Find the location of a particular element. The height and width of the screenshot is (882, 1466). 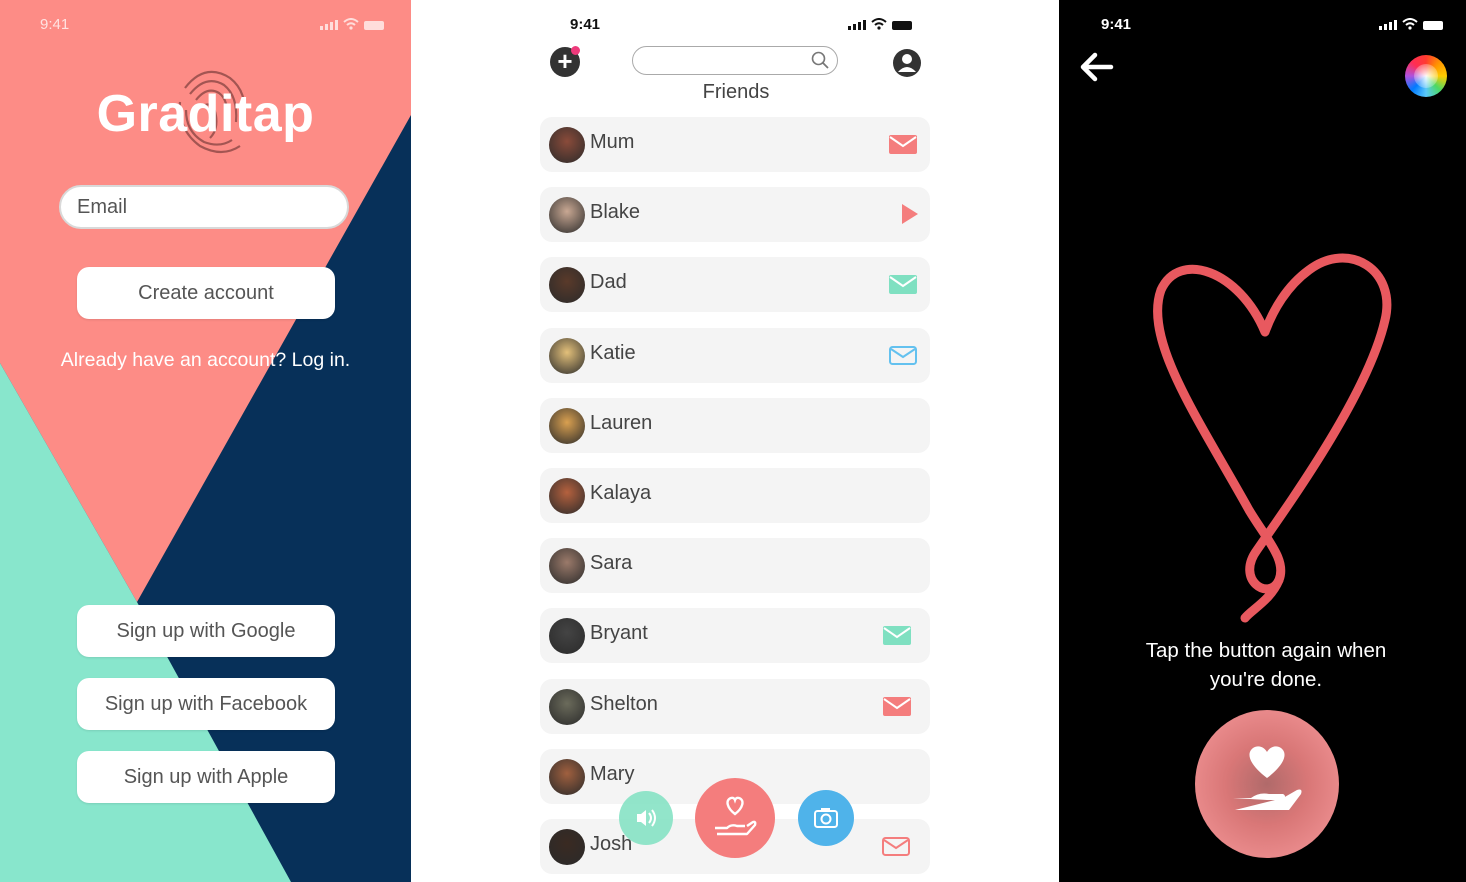

email-field is located at coordinates (204, 207).